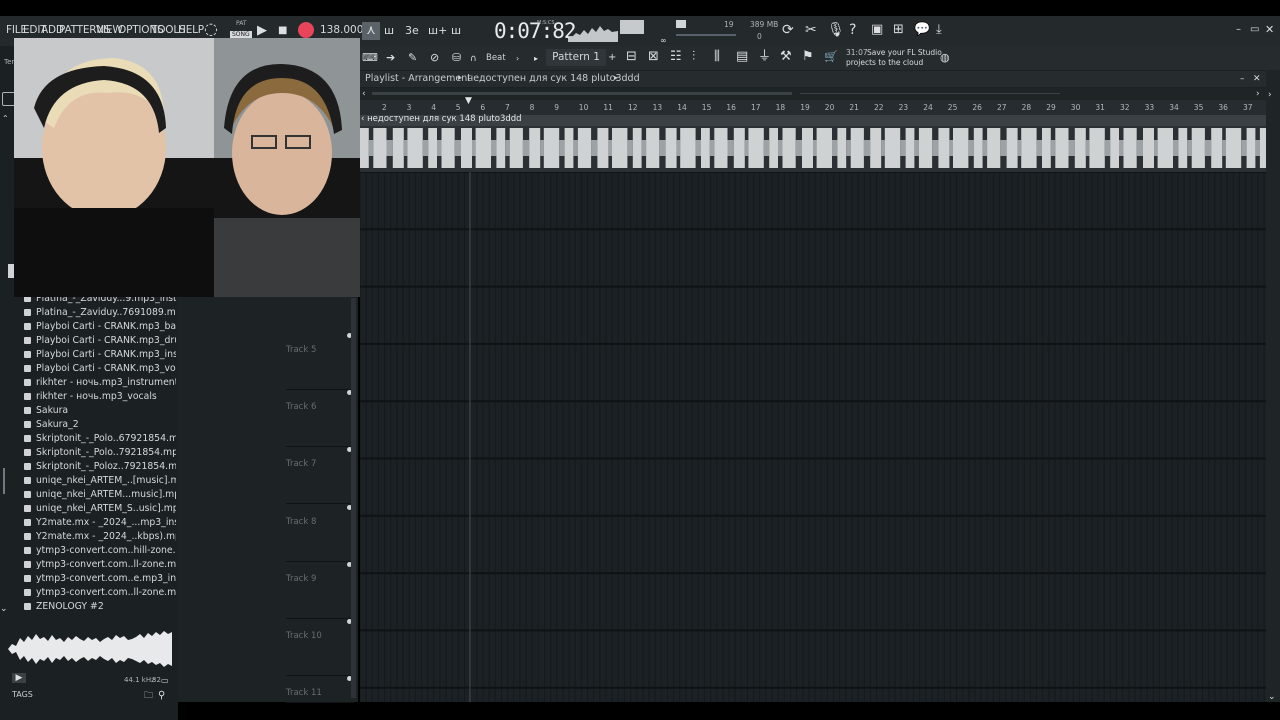  Describe the element at coordinates (390, 58) in the screenshot. I see `arrow-right-icon: ➔` at that location.